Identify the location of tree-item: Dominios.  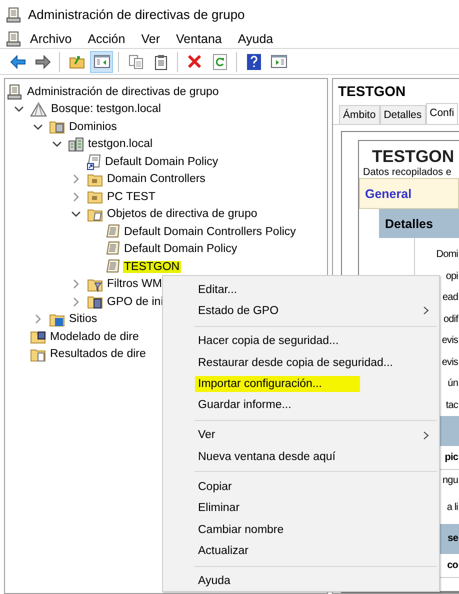
(93, 126).